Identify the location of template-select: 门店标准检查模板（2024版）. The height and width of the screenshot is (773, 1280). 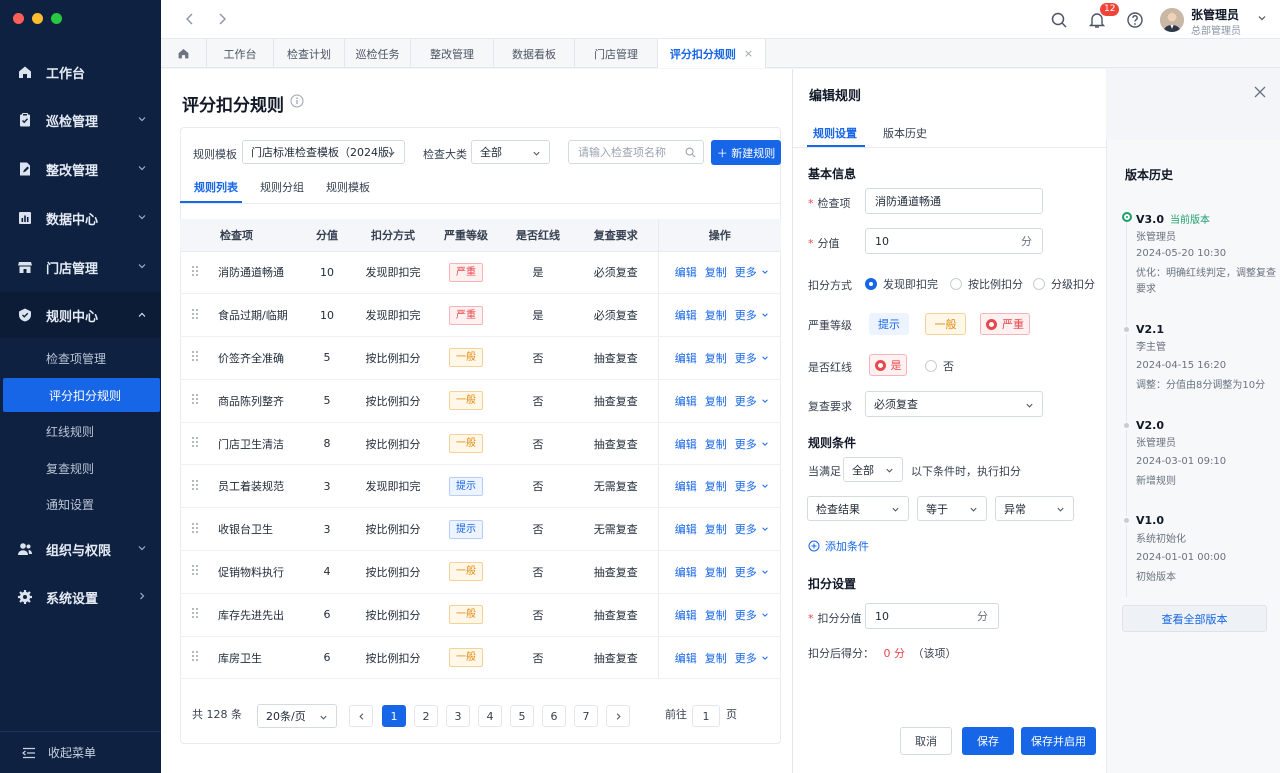
(323, 152).